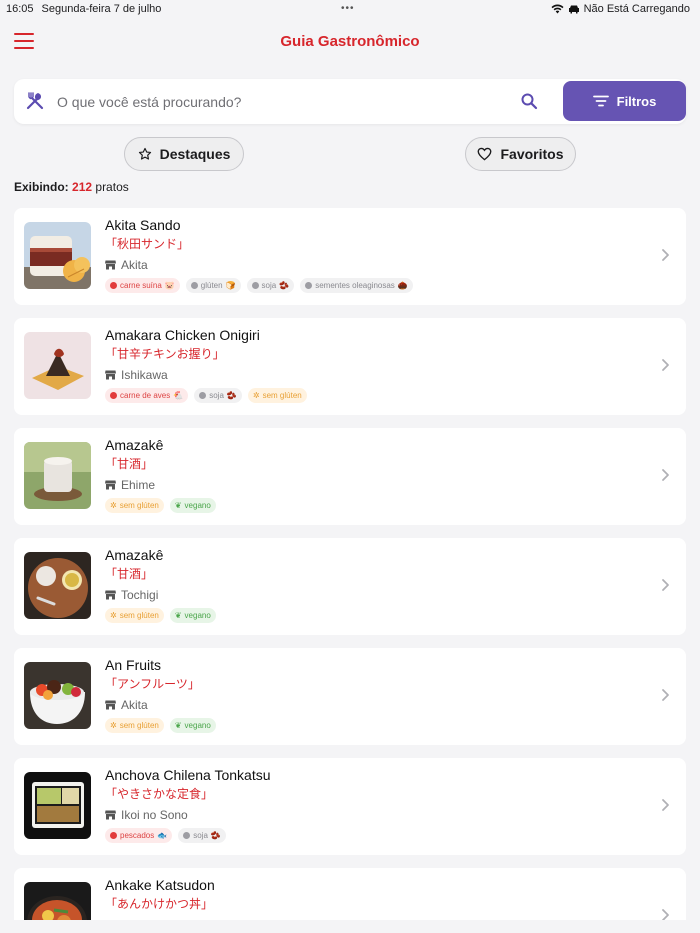 This screenshot has height=933, width=700. Describe the element at coordinates (350, 476) in the screenshot. I see `dish-card: Amazakê 「甘酒」 Ehime ✲ sem glúten ❦ vegano` at that location.